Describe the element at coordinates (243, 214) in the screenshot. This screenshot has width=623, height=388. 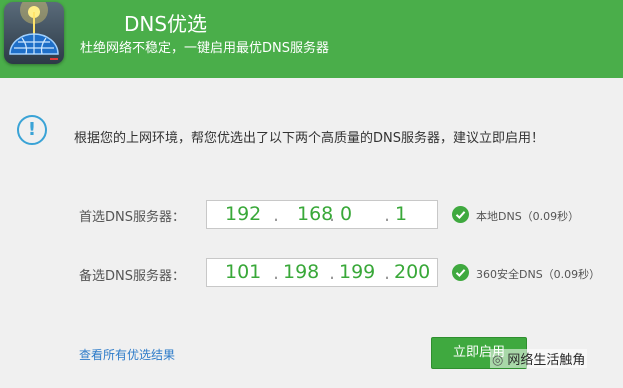
I see `primary-ip-octet-1: 192` at that location.